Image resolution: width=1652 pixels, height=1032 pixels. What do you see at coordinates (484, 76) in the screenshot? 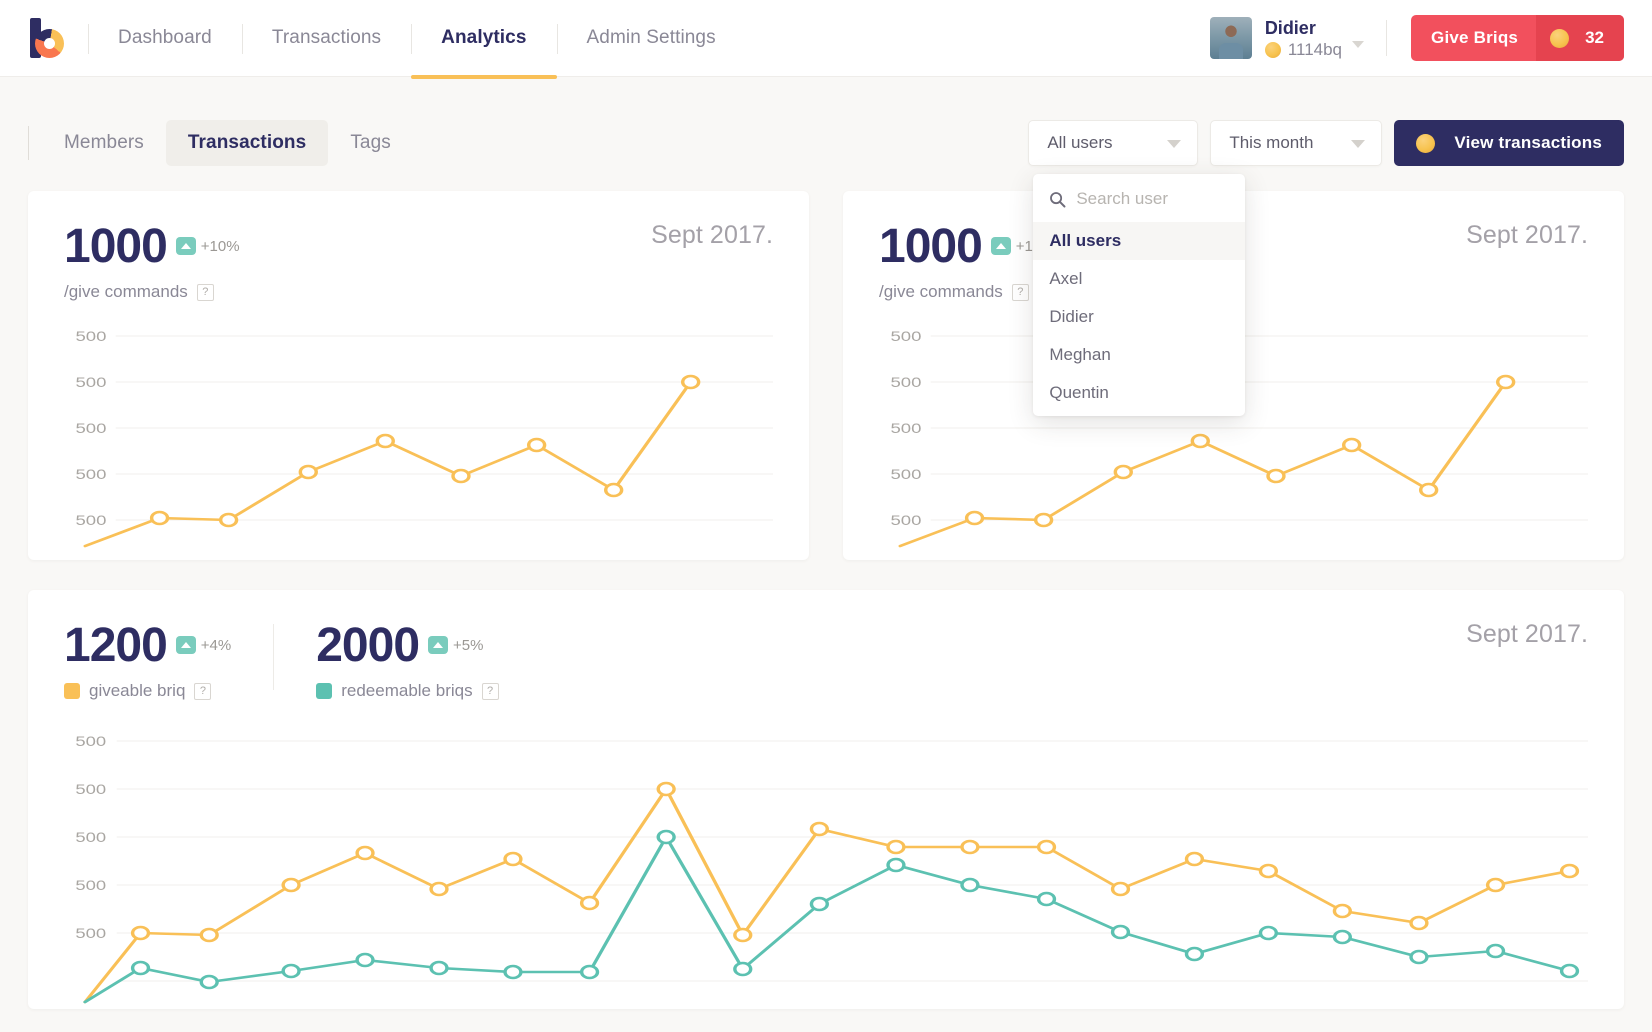
I see `nav-active-underline` at bounding box center [484, 76].